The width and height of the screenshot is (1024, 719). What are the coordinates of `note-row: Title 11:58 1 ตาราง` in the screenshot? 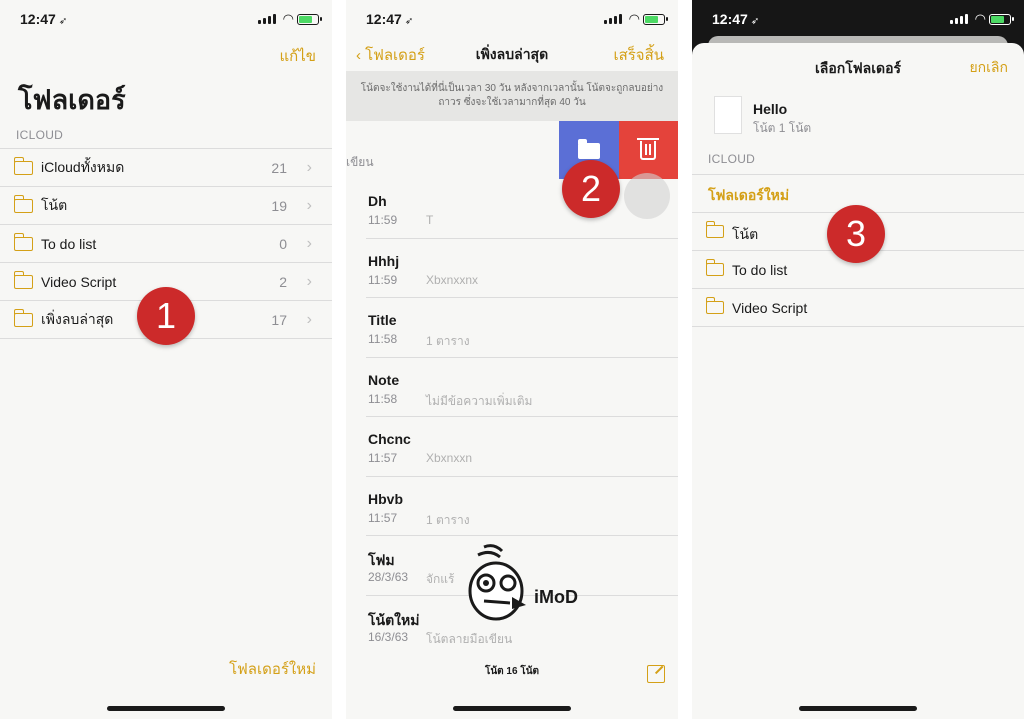 It's located at (522, 328).